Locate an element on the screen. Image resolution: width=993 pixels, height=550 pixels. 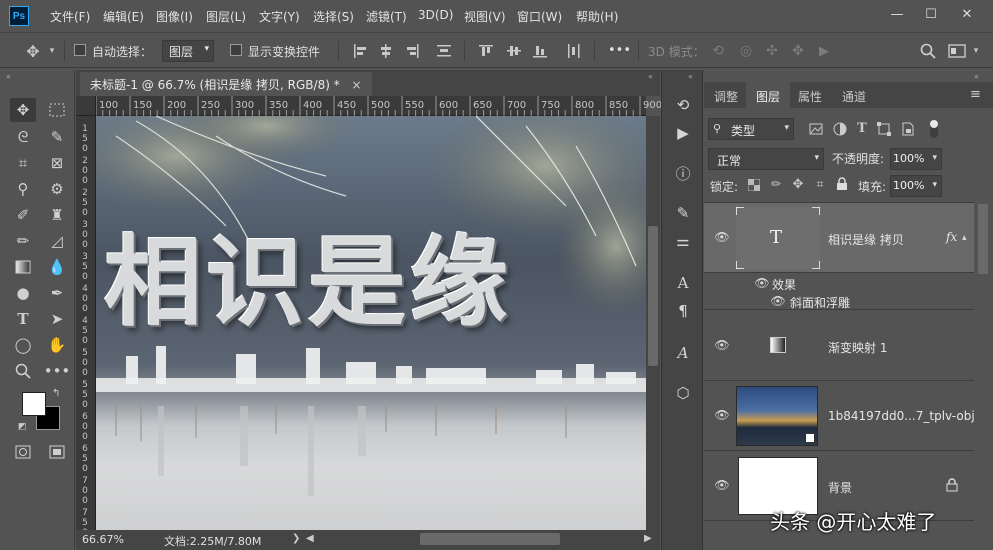
filter-adjustment-icon is located at coordinates (840, 129).